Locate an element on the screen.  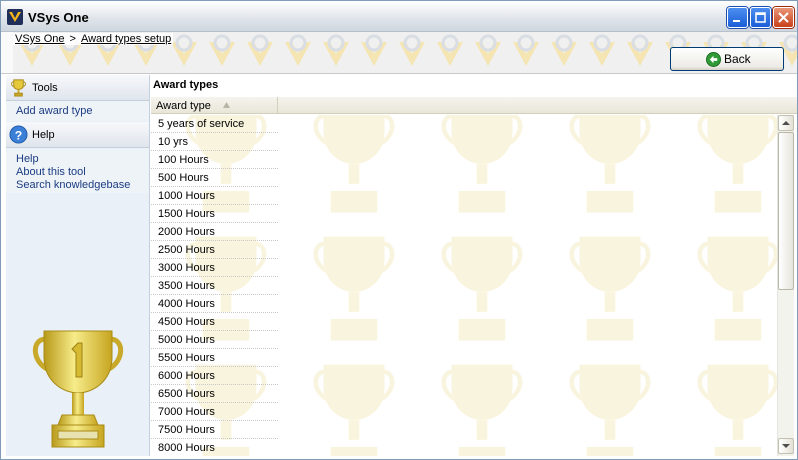
column-header-label: Award type is located at coordinates (183, 106).